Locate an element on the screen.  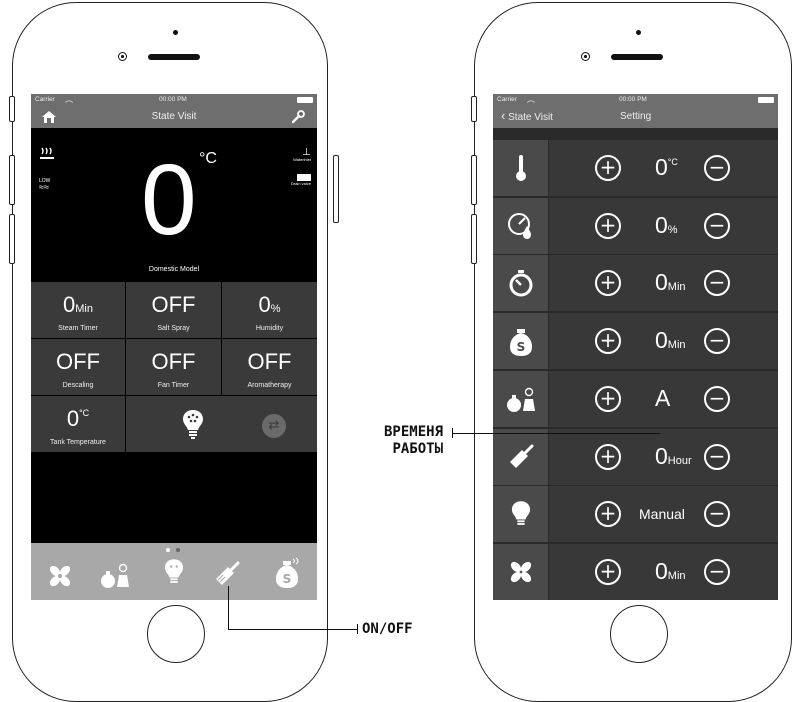
setting-value-unit: °C is located at coordinates (672, 162).